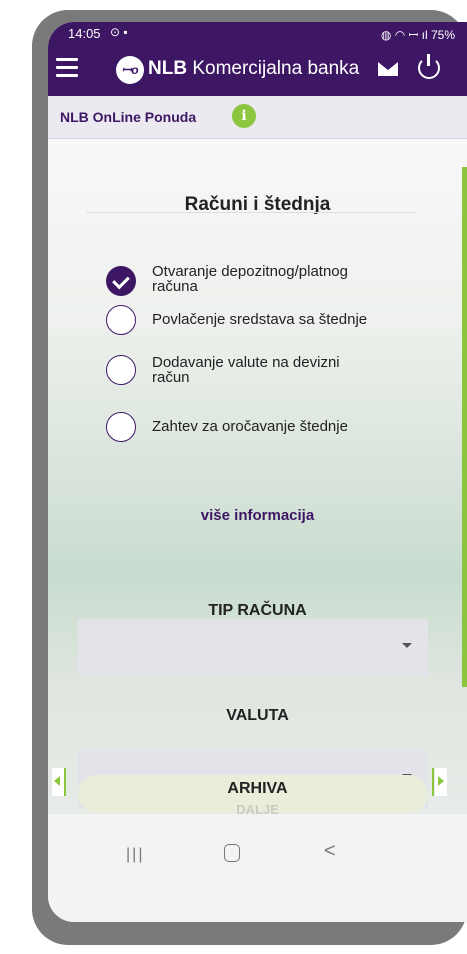  What do you see at coordinates (407, 645) in the screenshot?
I see `chevron-down-icon` at bounding box center [407, 645].